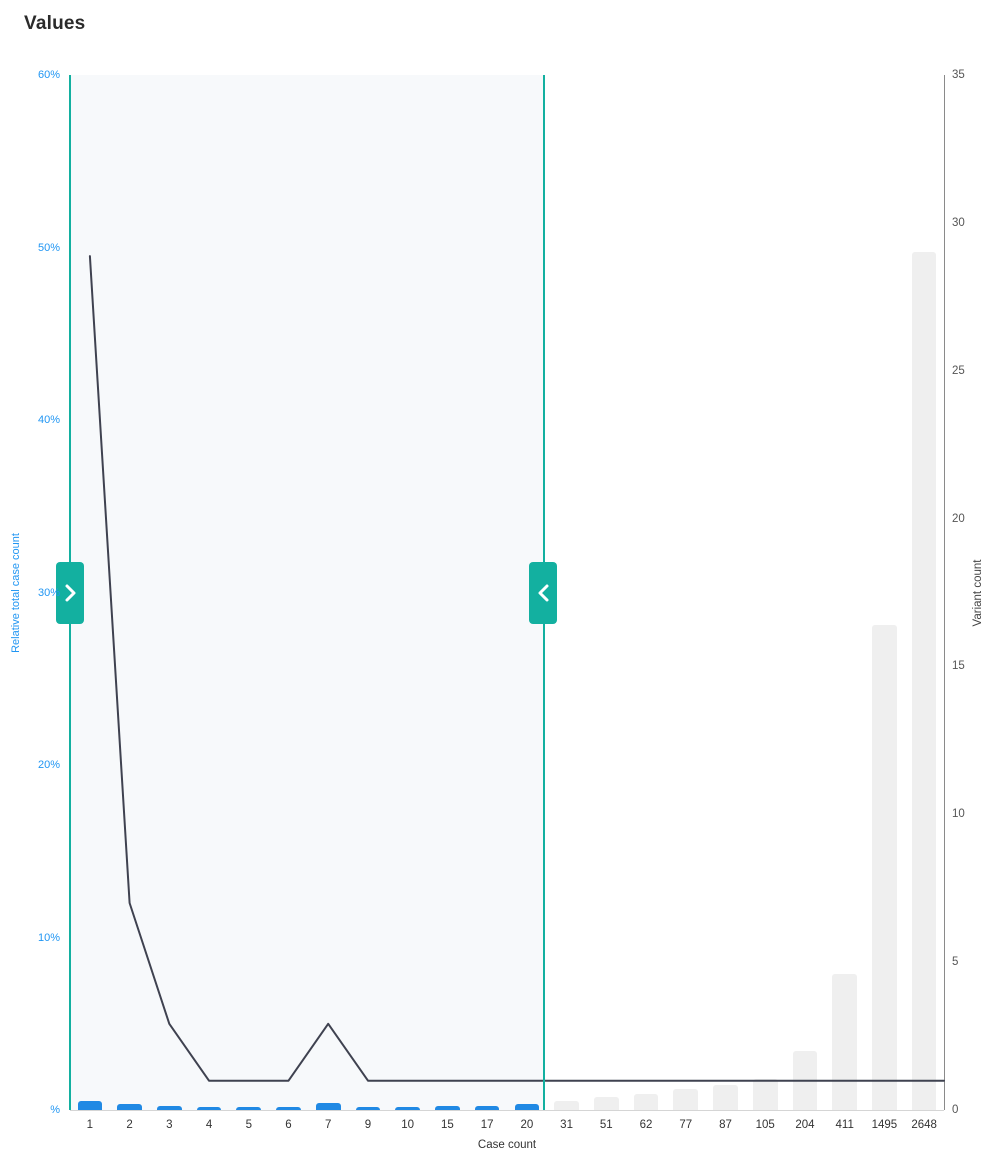 The height and width of the screenshot is (1165, 996). I want to click on x-axis-tick: 3, so click(169, 1125).